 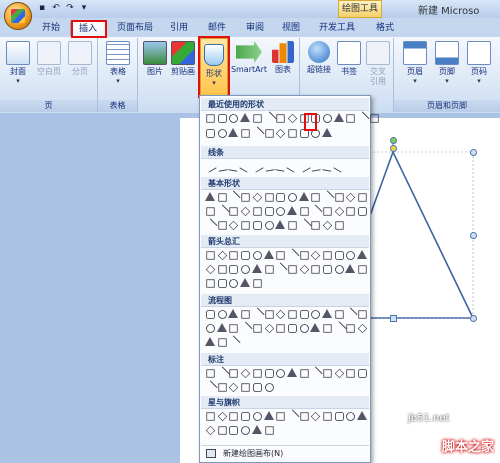 What do you see at coordinates (18, 16) in the screenshot?
I see `office-button` at bounding box center [18, 16].